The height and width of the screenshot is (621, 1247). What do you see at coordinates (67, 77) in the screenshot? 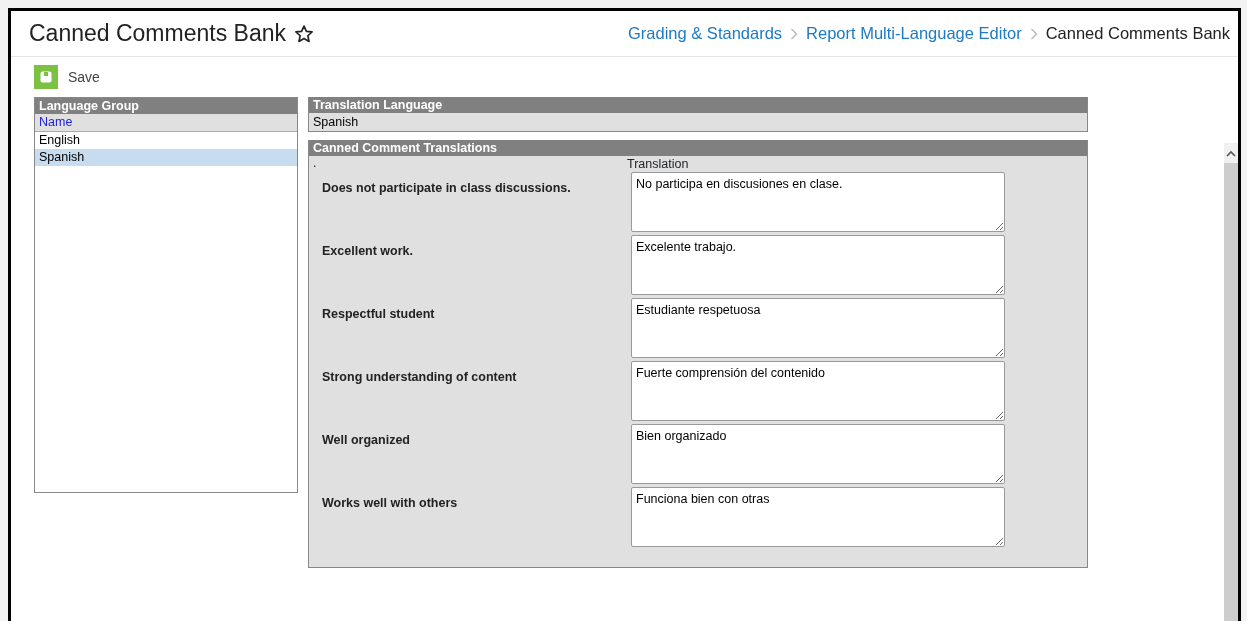
I see `save-button: Save` at bounding box center [67, 77].